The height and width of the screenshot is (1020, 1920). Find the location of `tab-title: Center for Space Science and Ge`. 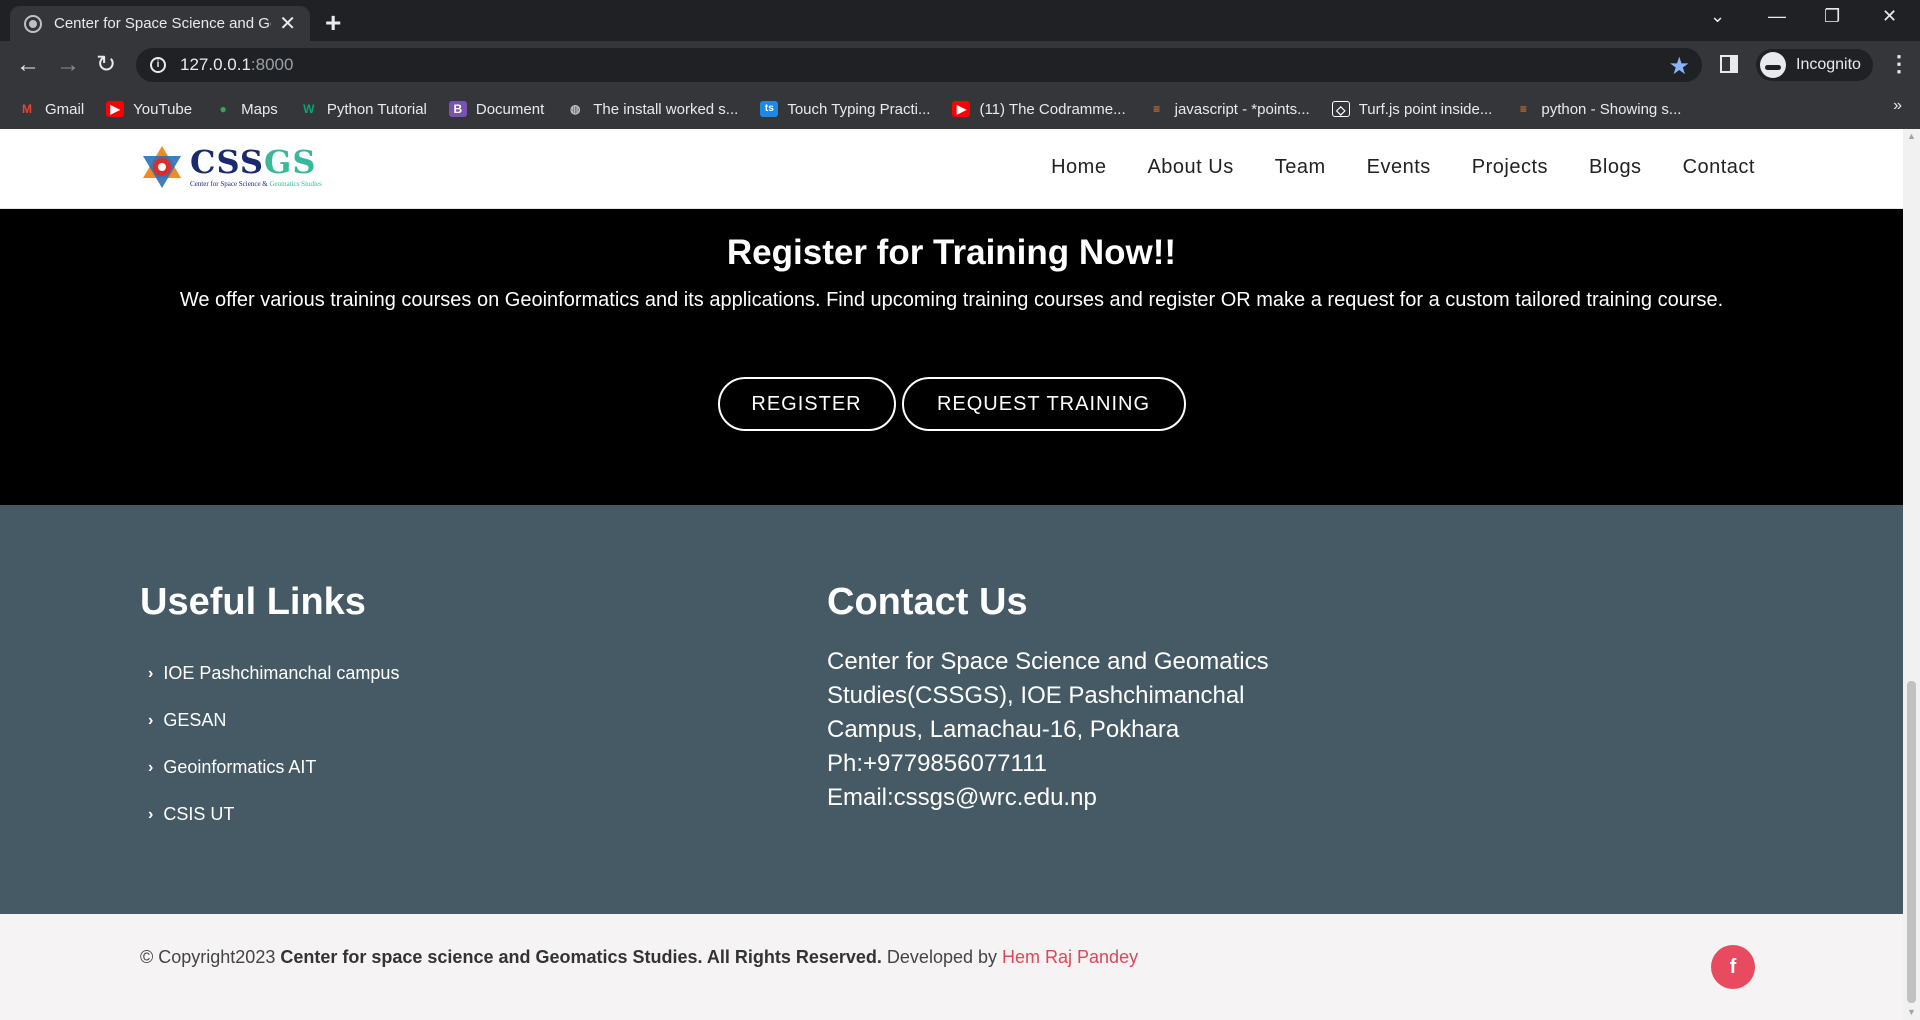

tab-title: Center for Space Science and Ge is located at coordinates (163, 23).